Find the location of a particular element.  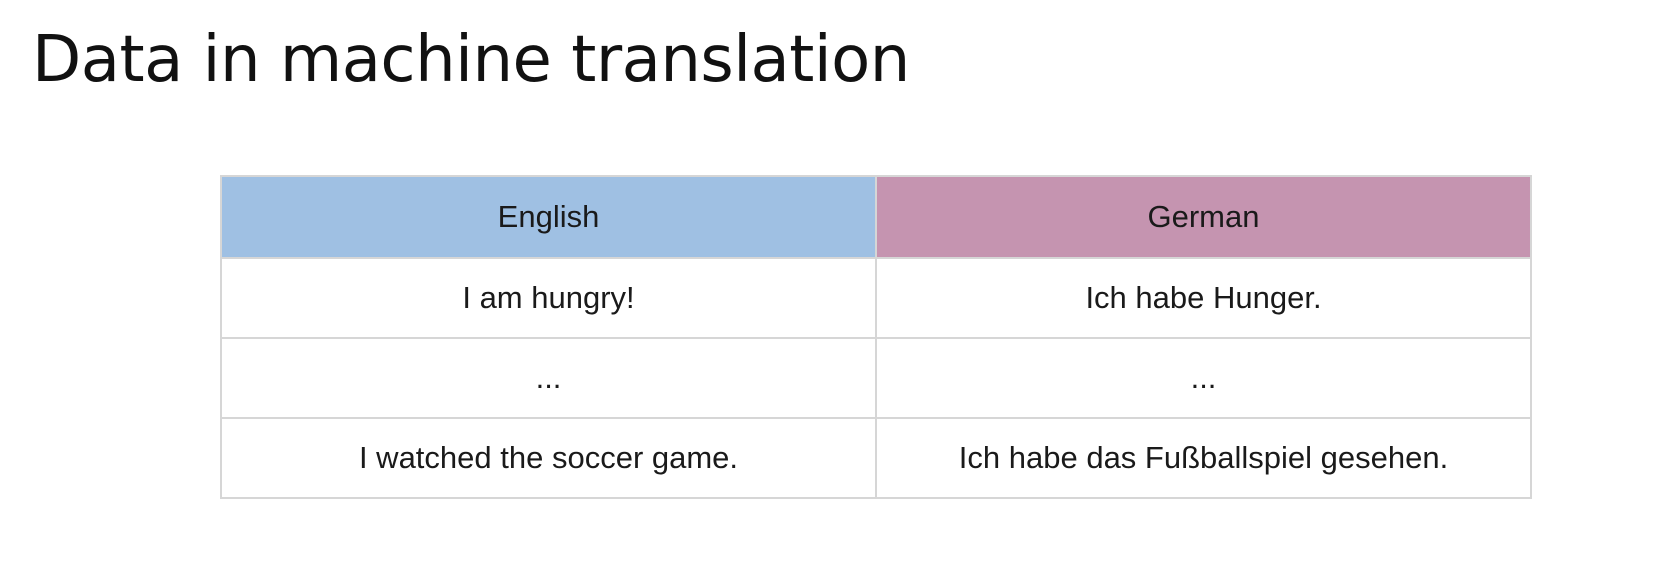

german-cell: Ich habe das Fußballspiel gesehen. is located at coordinates (1203, 458).